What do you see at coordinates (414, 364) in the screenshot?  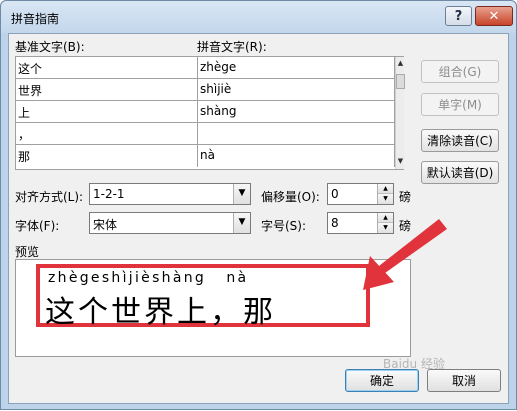 I see `watermark: Baidu 经验` at bounding box center [414, 364].